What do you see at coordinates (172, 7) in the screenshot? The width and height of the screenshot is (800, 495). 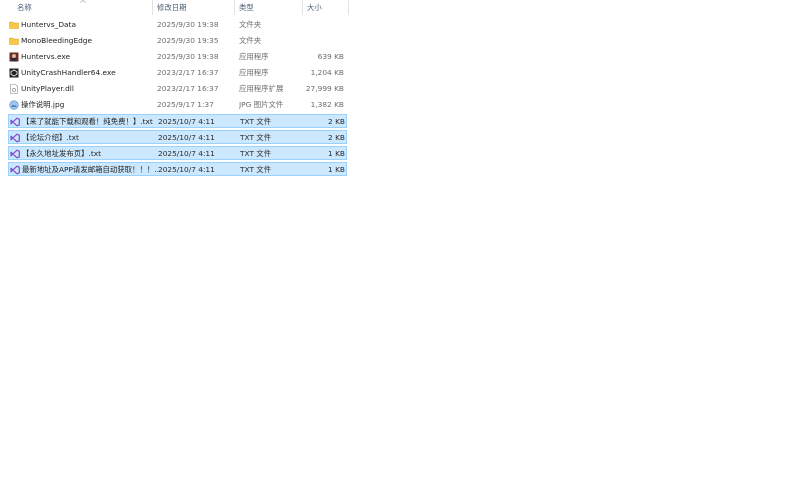 I see `column-header-date: 修改日期` at bounding box center [172, 7].